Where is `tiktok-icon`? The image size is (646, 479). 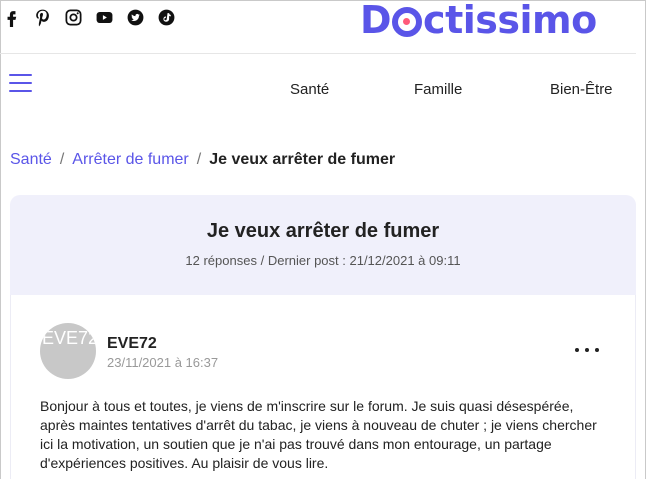
tiktok-icon is located at coordinates (166, 17).